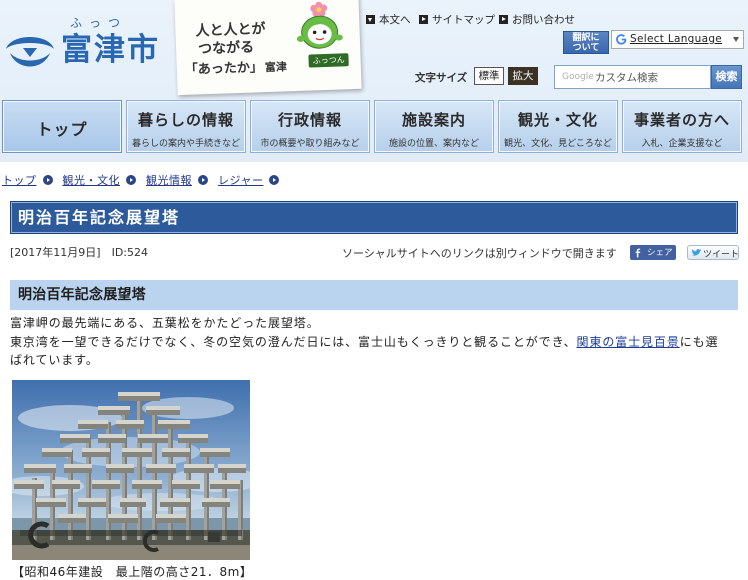  I want to click on skip-to-content-link: 本文へ, so click(388, 19).